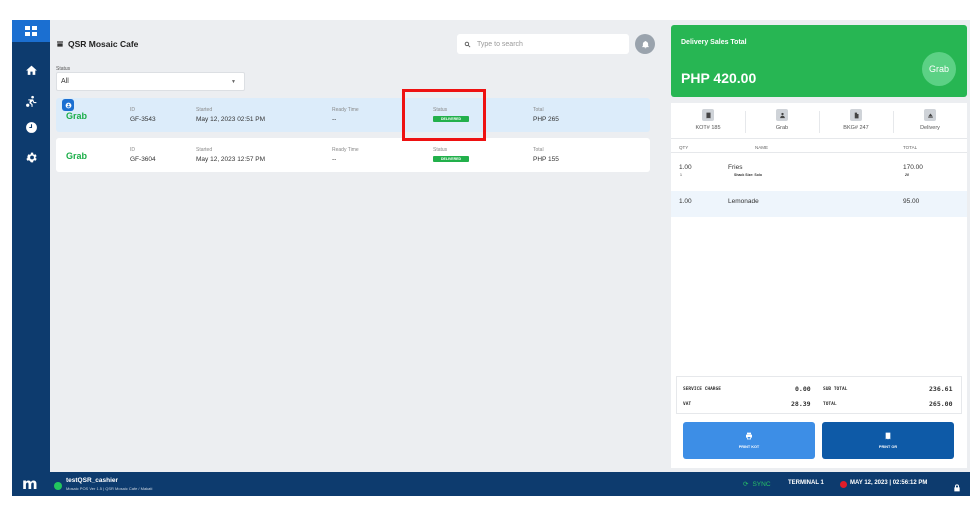 This screenshot has height=512, width=980. I want to click on order-started: May 12, 2023 02:51 PM, so click(231, 119).